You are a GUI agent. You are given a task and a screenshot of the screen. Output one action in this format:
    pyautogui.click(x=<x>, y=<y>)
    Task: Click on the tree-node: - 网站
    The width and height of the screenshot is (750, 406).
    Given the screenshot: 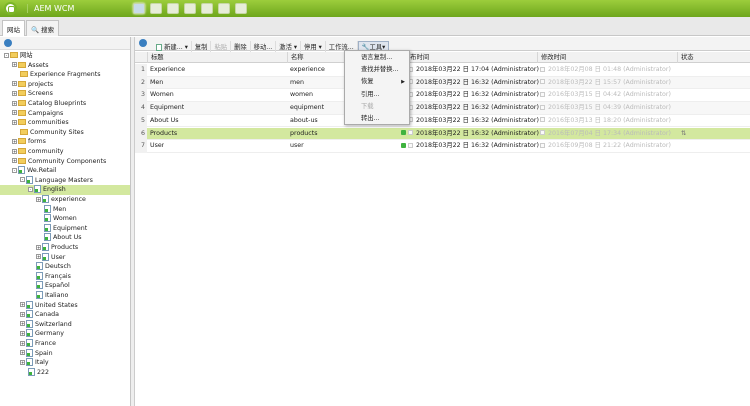 What is the action you would take?
    pyautogui.click(x=65, y=56)
    